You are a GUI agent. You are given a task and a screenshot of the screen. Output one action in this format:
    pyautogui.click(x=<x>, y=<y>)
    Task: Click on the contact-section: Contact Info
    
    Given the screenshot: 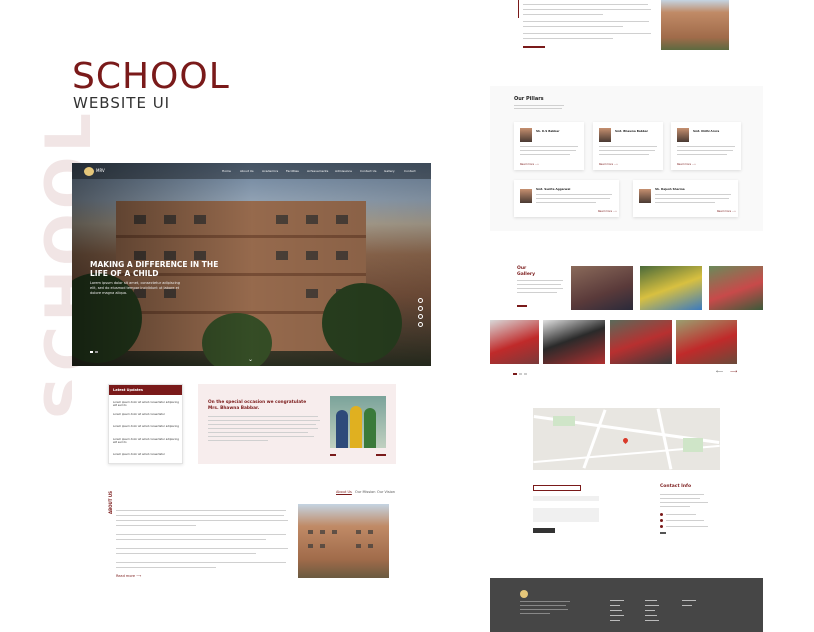 What is the action you would take?
    pyautogui.click(x=626, y=484)
    